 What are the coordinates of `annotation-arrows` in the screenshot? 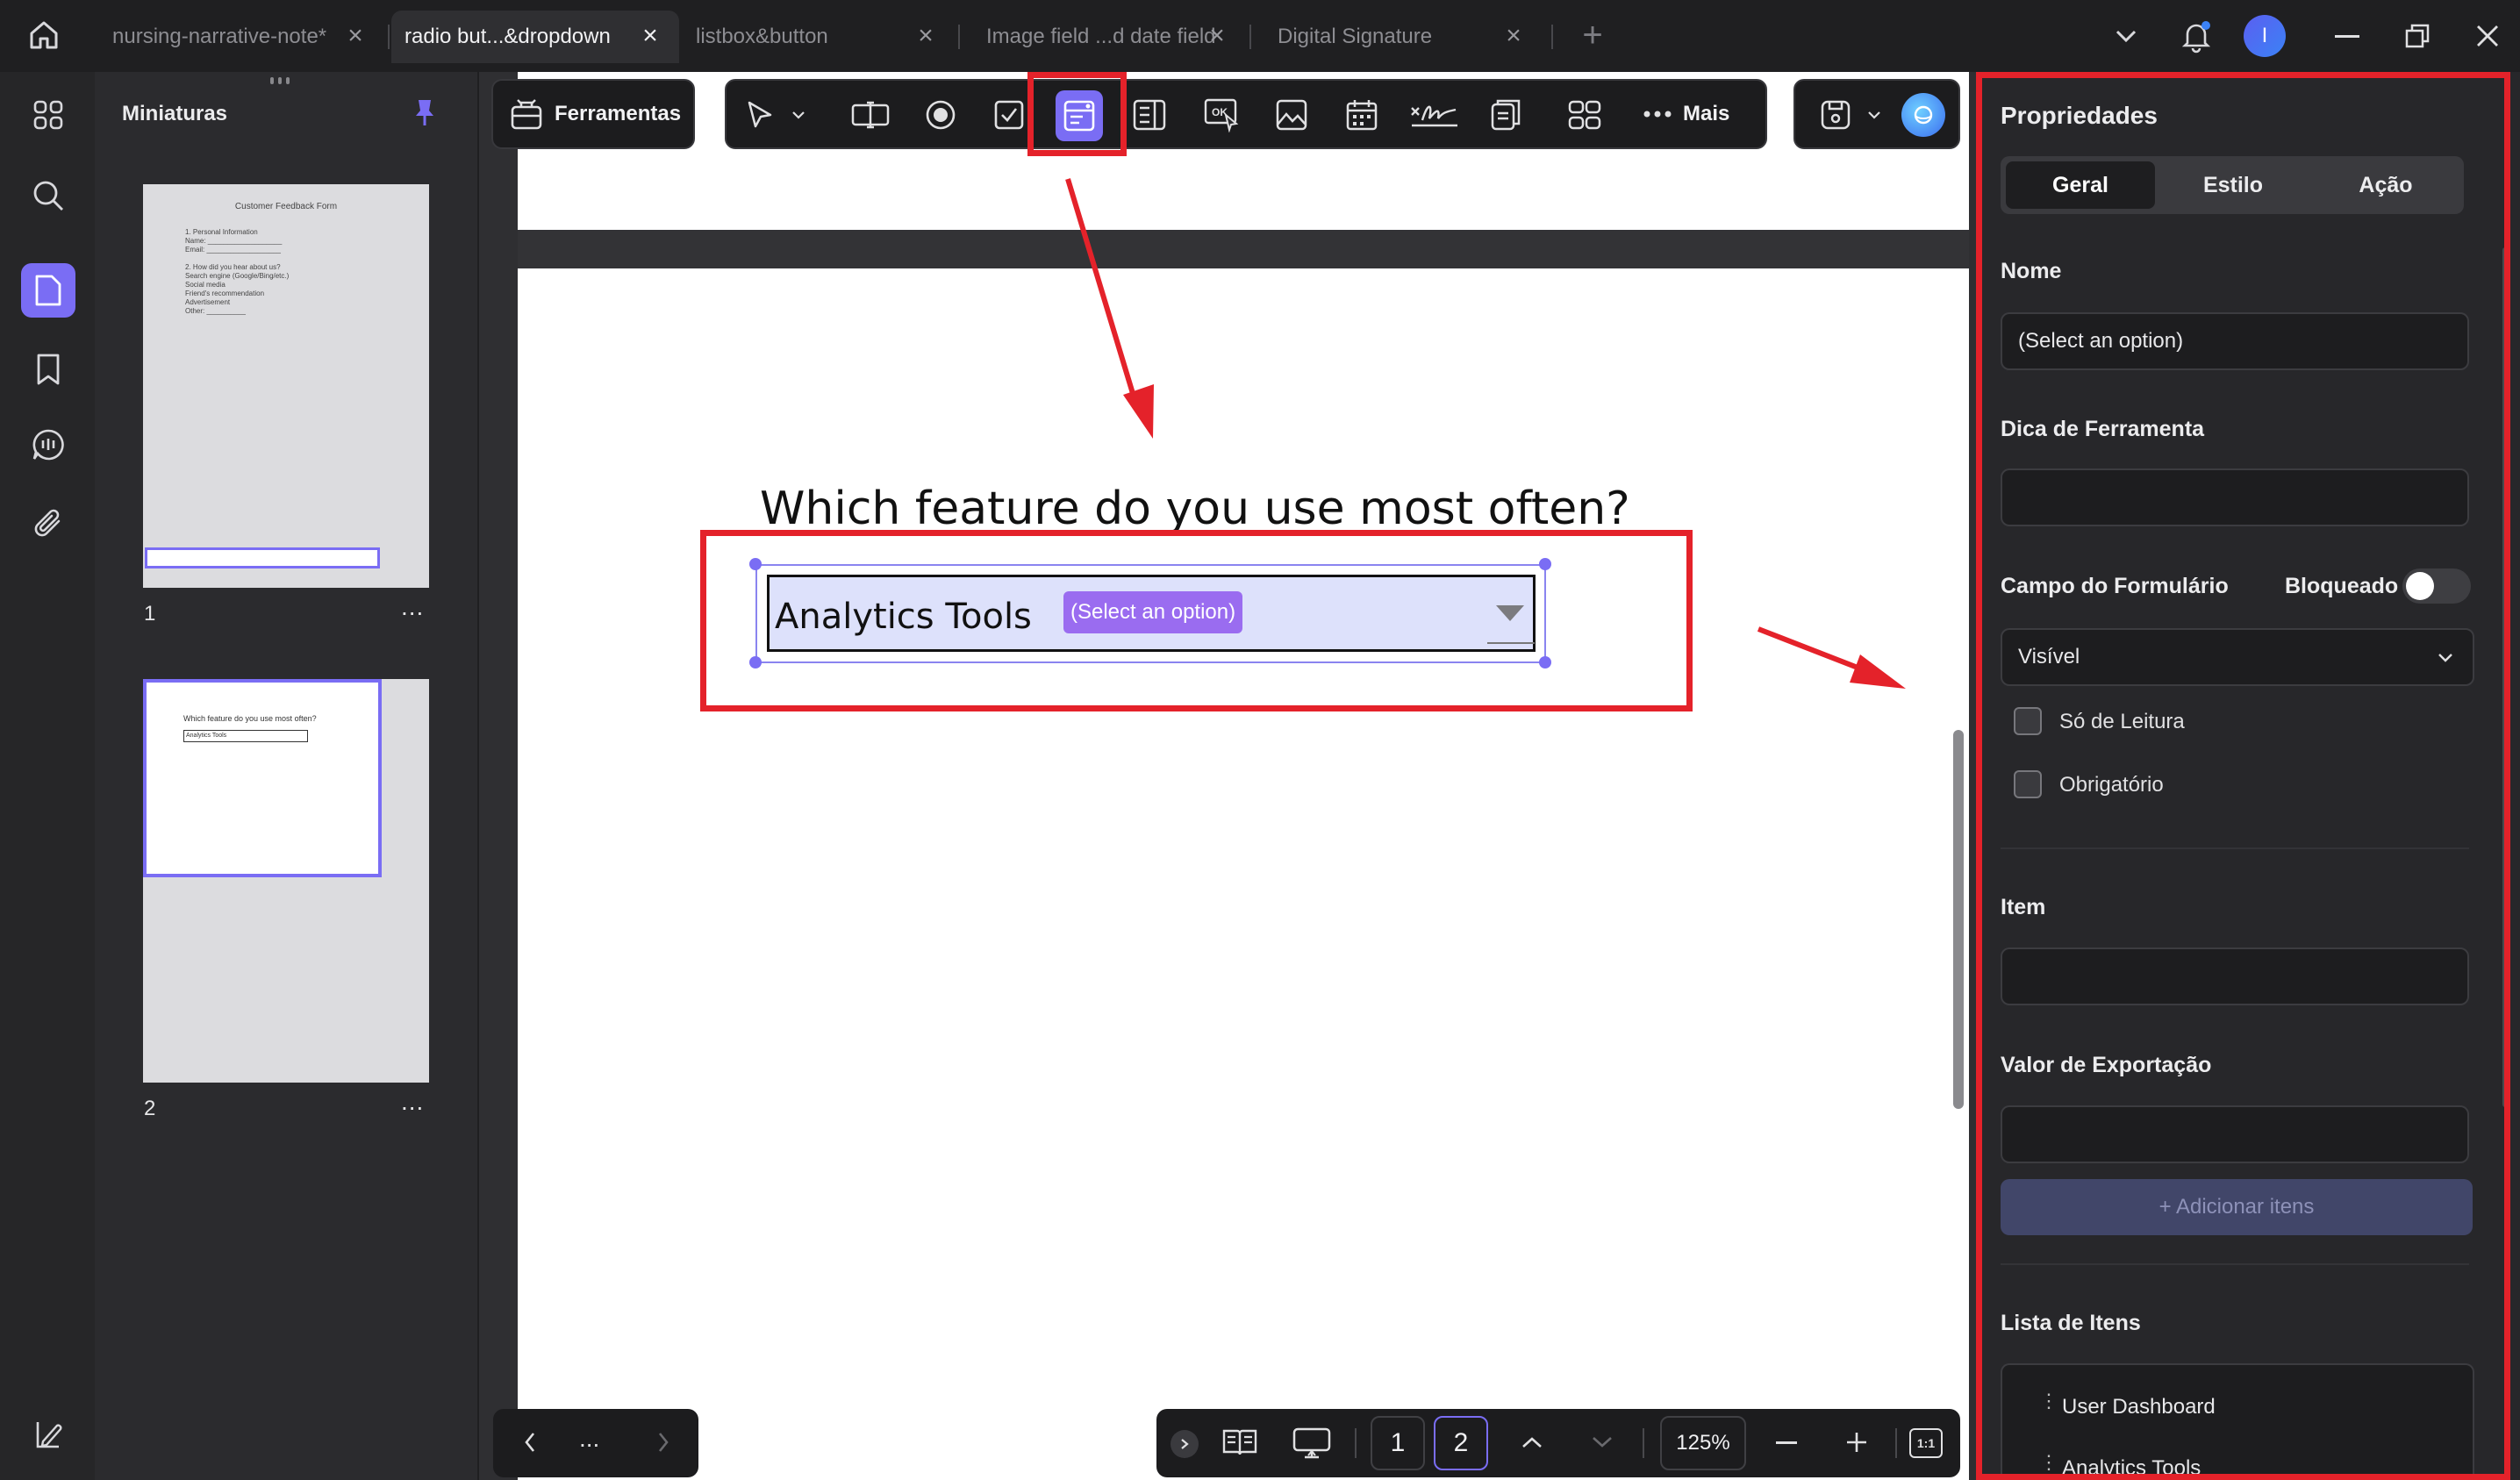 It's located at (1485, 433).